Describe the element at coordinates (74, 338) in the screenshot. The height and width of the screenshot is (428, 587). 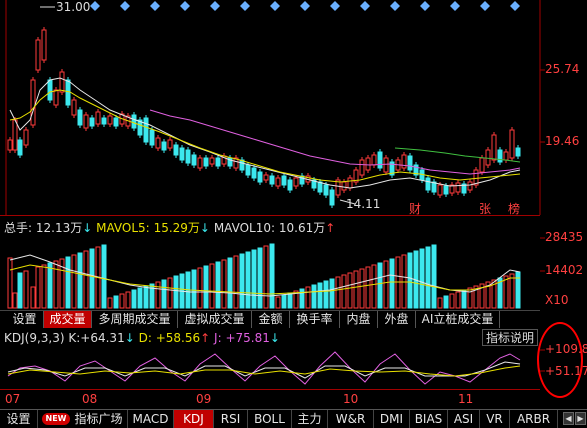
I see `kdj-k-label: K:` at that location.